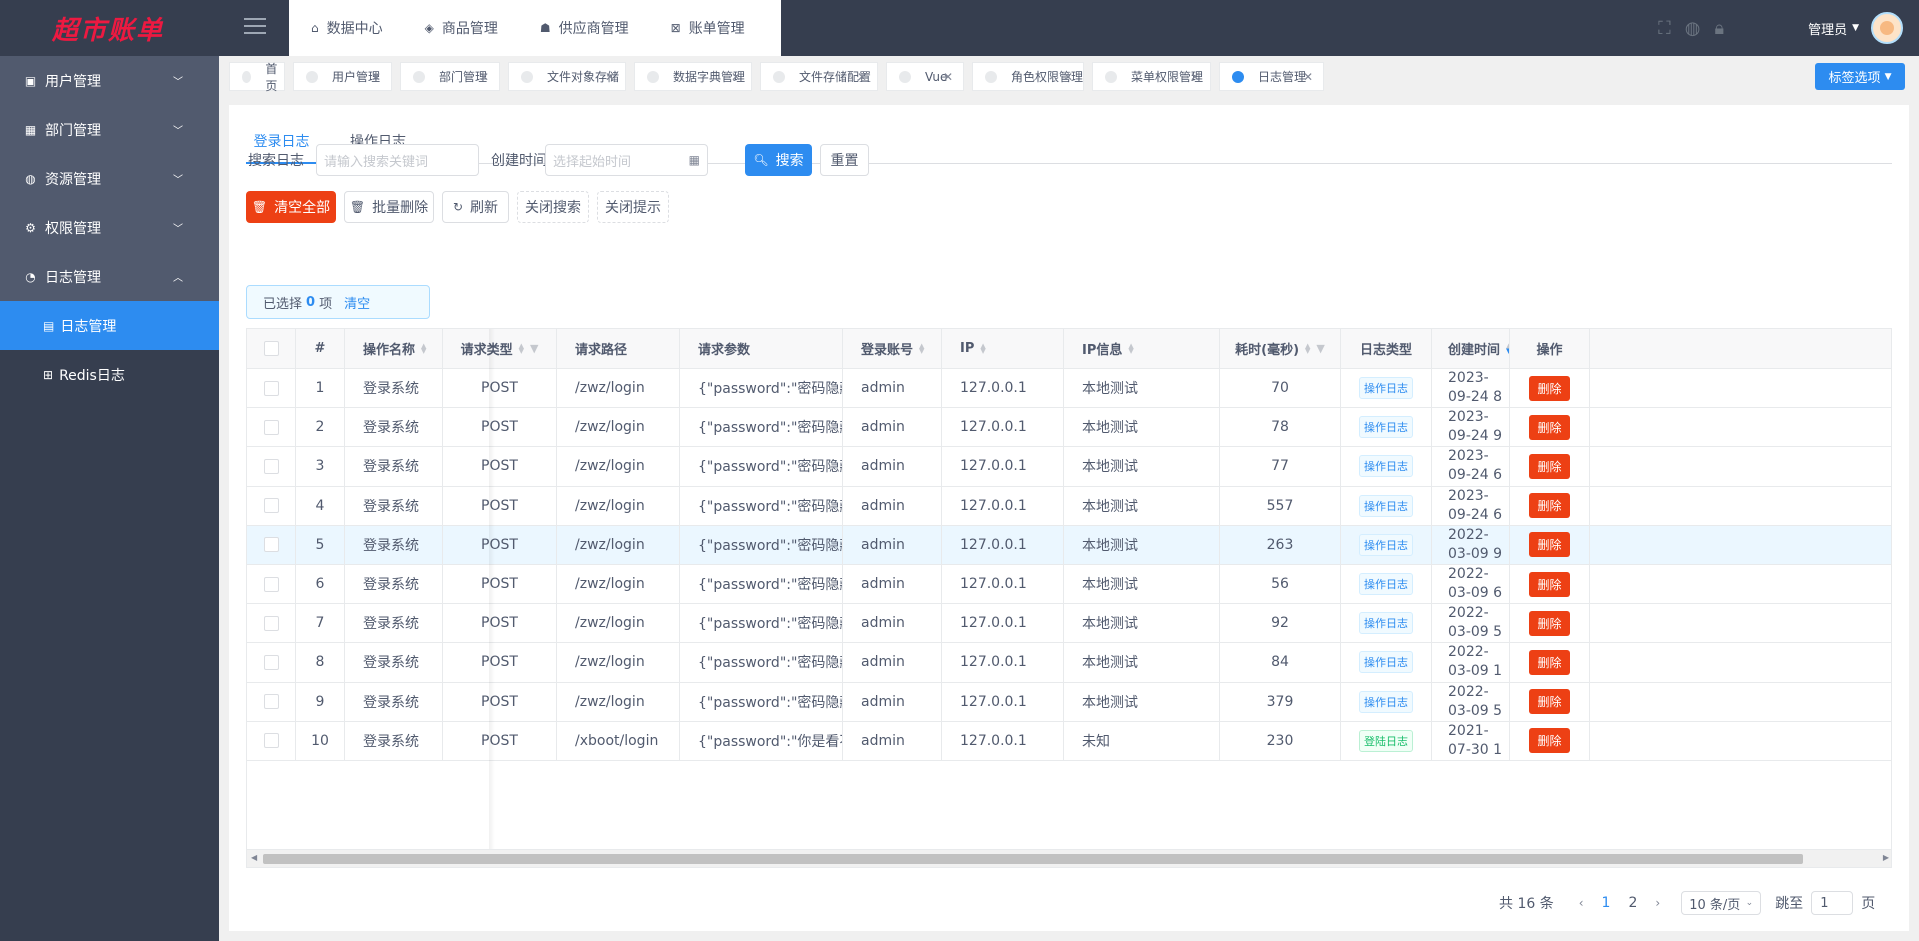  Describe the element at coordinates (109, 325) in the screenshot. I see `submenu-item-0: ▤ 日志管理` at that location.